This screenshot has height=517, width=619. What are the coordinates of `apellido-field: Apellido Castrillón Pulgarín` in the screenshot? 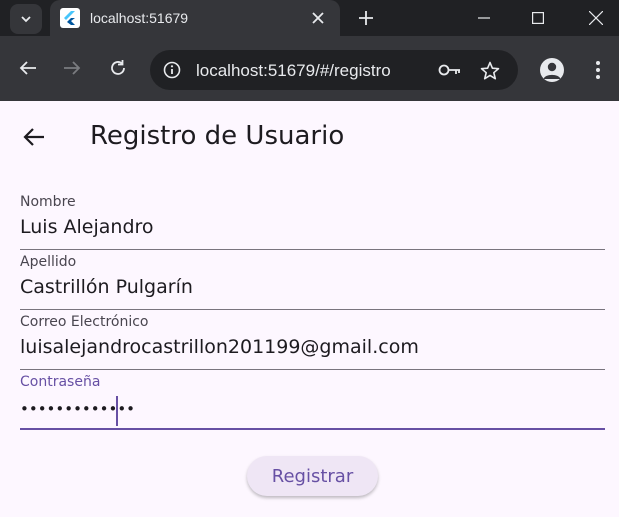 It's located at (312, 282).